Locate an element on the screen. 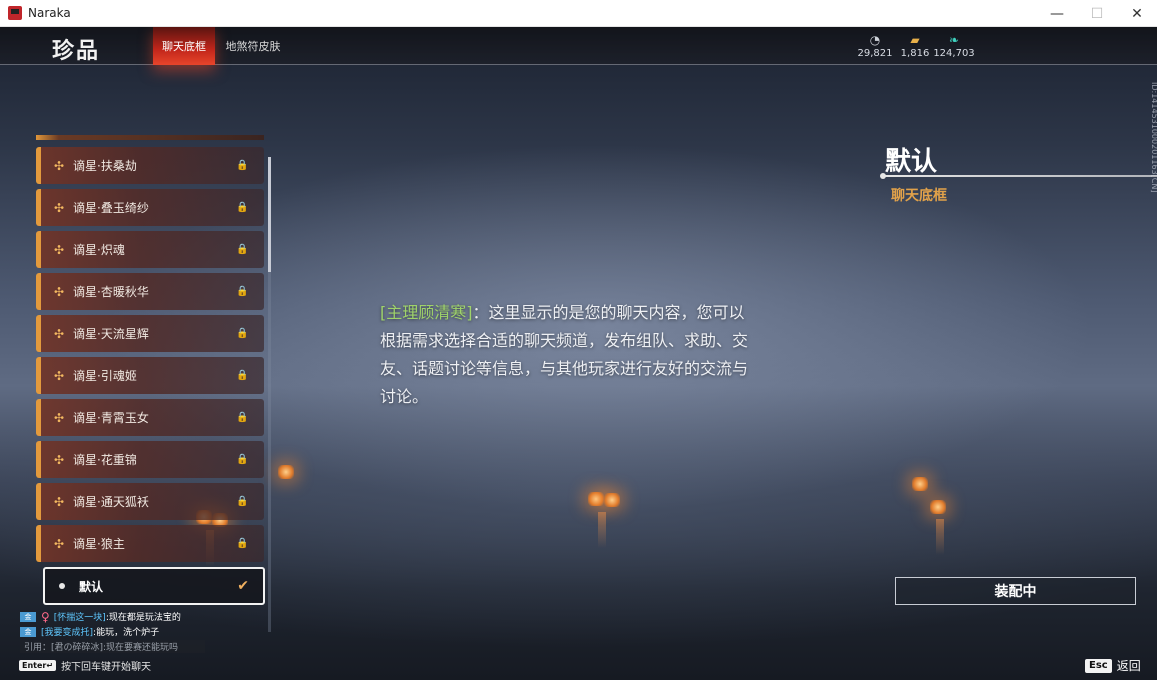 The image size is (1157, 680). chat-quote: 引用：[君の碎碎冰]:现在要赛还能玩吗 is located at coordinates (200, 646).